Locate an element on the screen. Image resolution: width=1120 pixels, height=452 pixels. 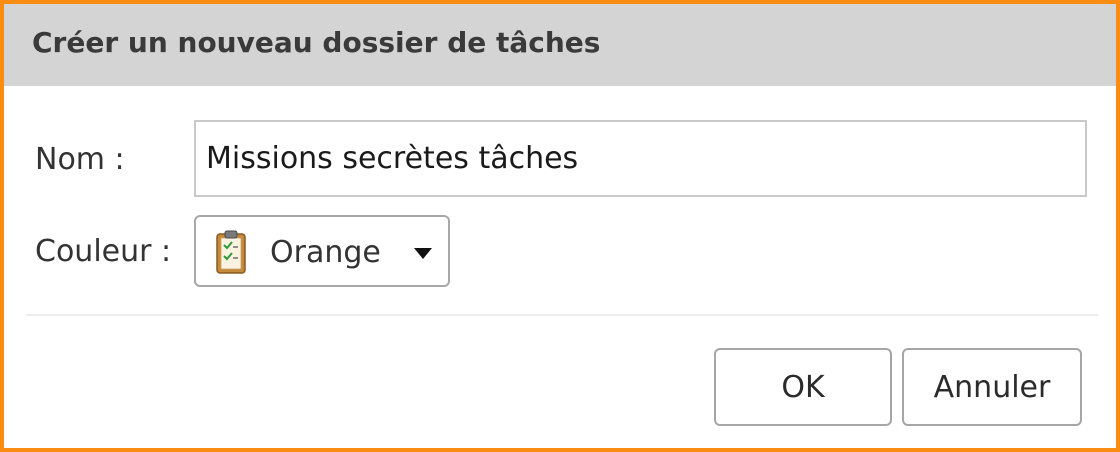
color-dropdown: Orange is located at coordinates (322, 251).